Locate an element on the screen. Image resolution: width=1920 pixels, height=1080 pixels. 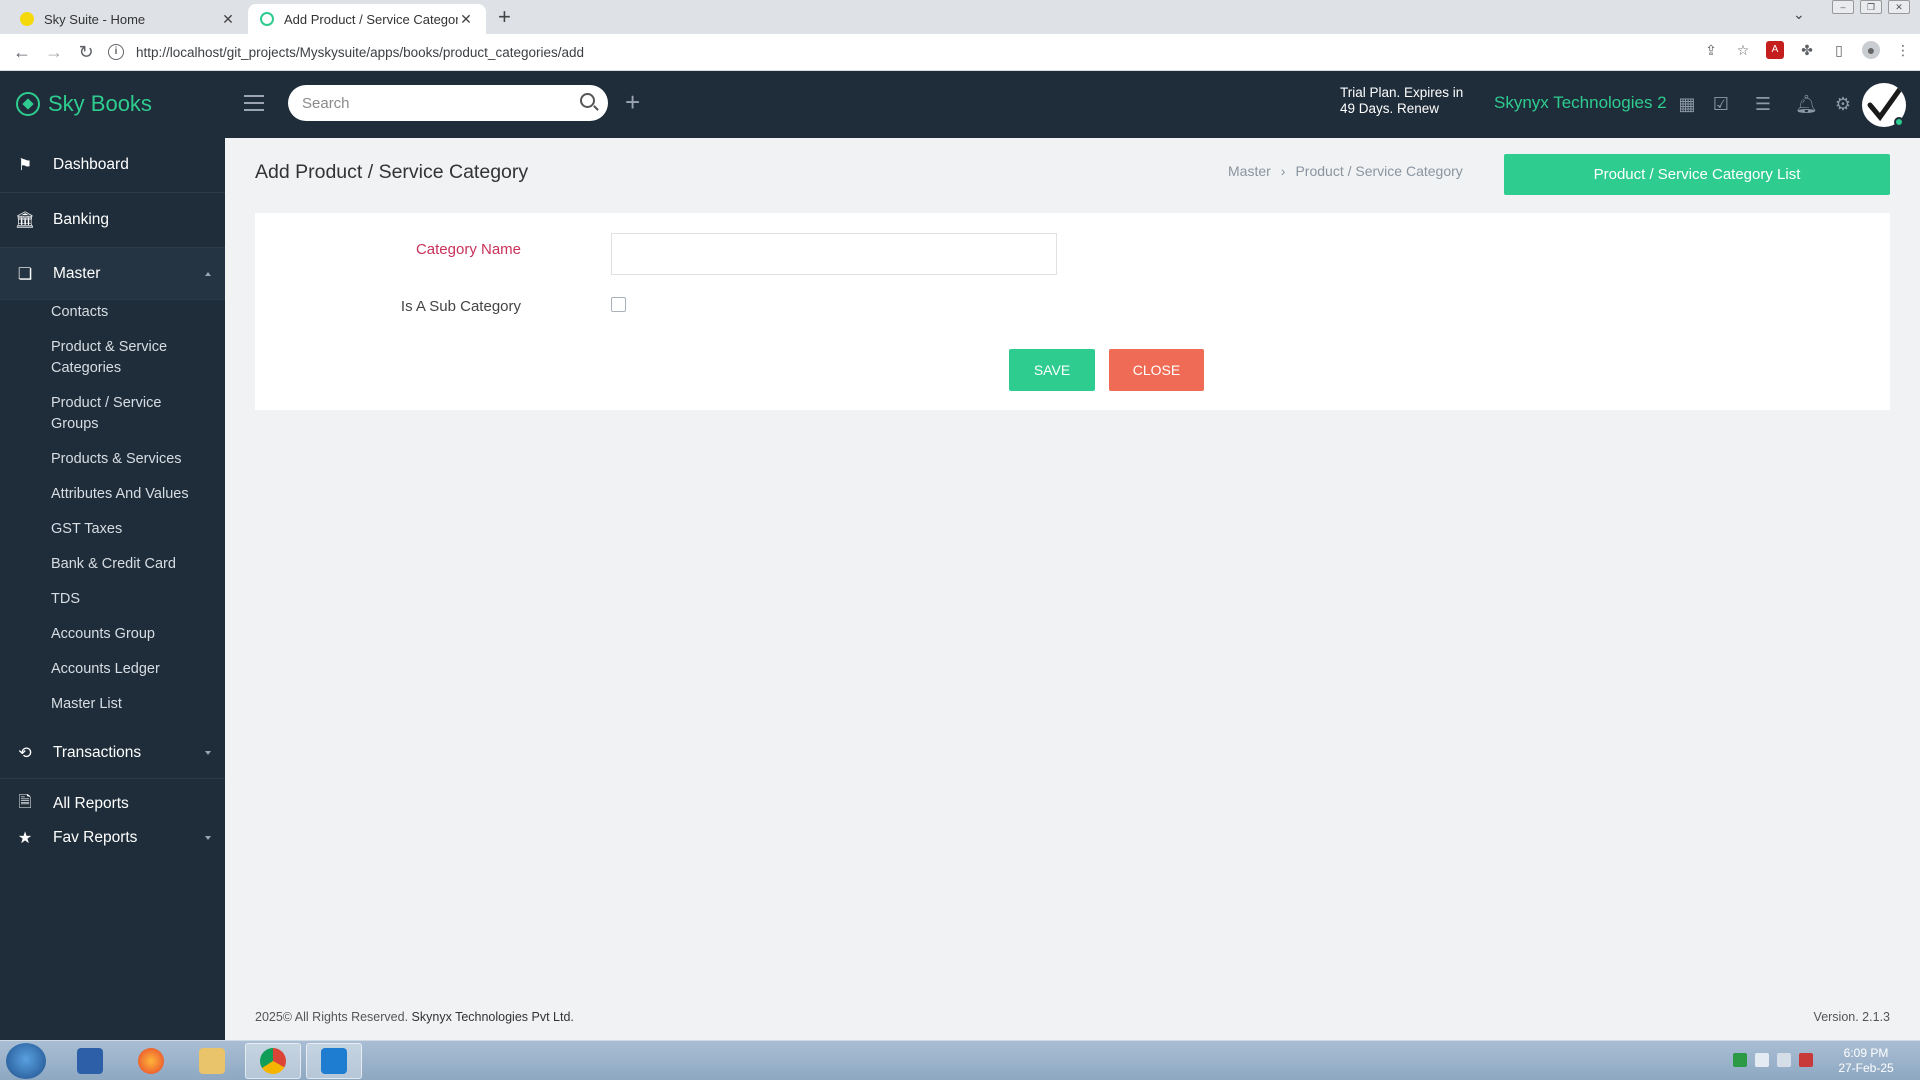
sidebar-item-dashboard: ⚑ Dashboard is located at coordinates (112, 165).